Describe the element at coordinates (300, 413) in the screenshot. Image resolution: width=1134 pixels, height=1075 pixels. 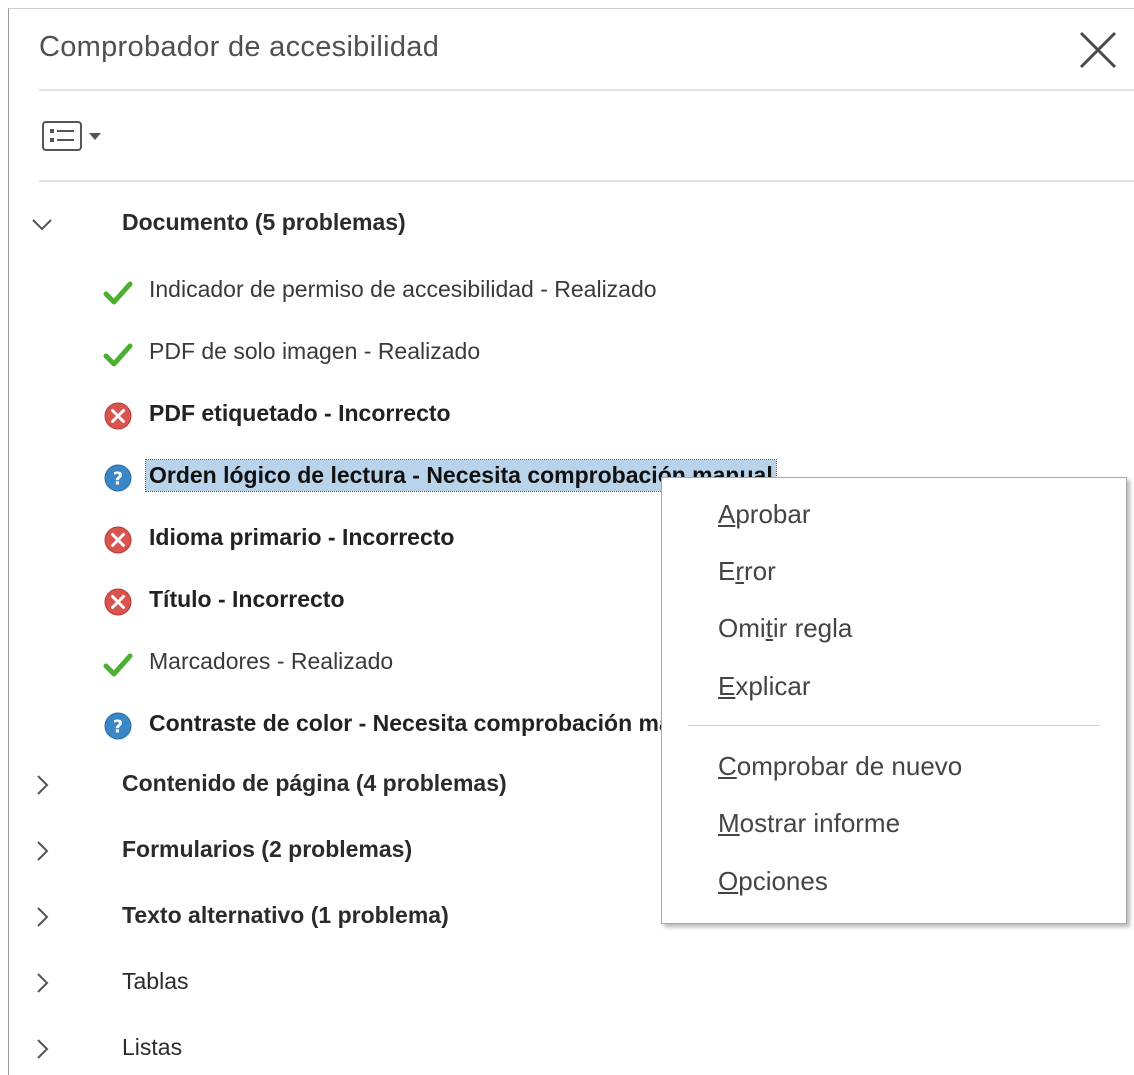
I see `tree-item-label: PDF etiquetado - Incorrecto` at that location.